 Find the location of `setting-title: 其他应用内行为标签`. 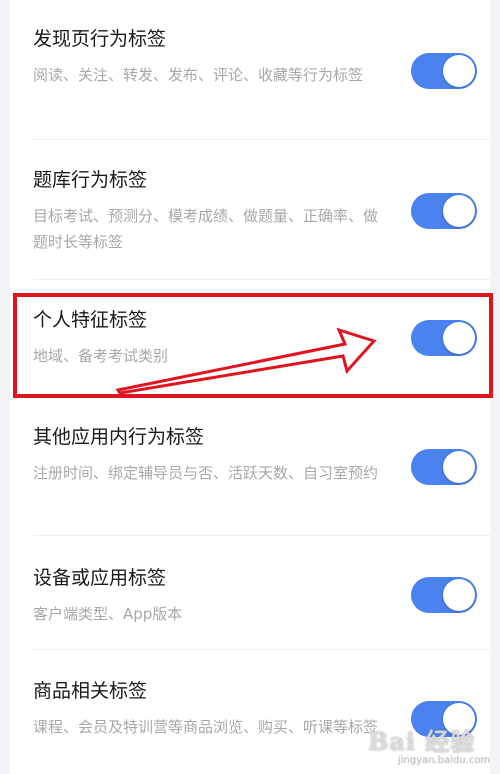

setting-title: 其他应用内行为标签 is located at coordinates (119, 437).